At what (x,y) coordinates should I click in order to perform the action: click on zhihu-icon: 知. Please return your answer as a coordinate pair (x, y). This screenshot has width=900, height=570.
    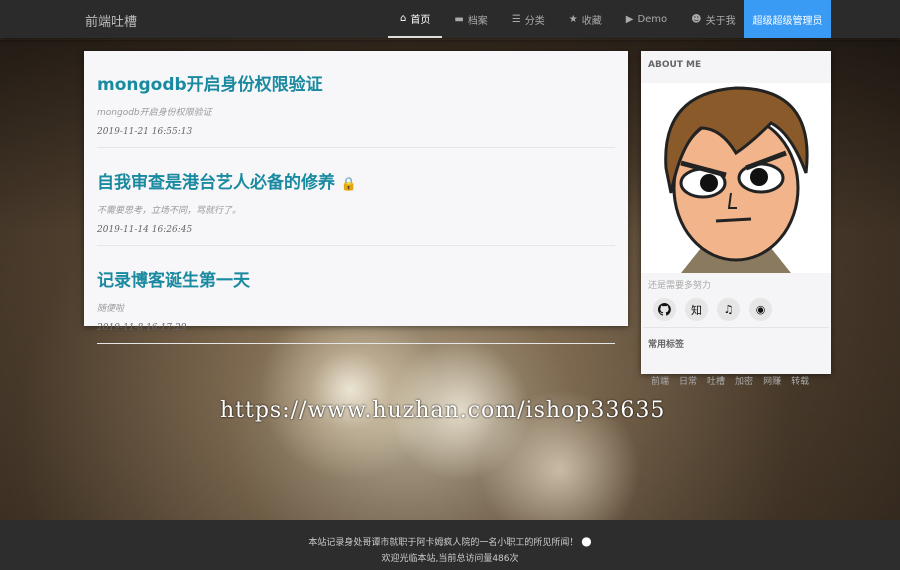
    Looking at the image, I should click on (696, 309).